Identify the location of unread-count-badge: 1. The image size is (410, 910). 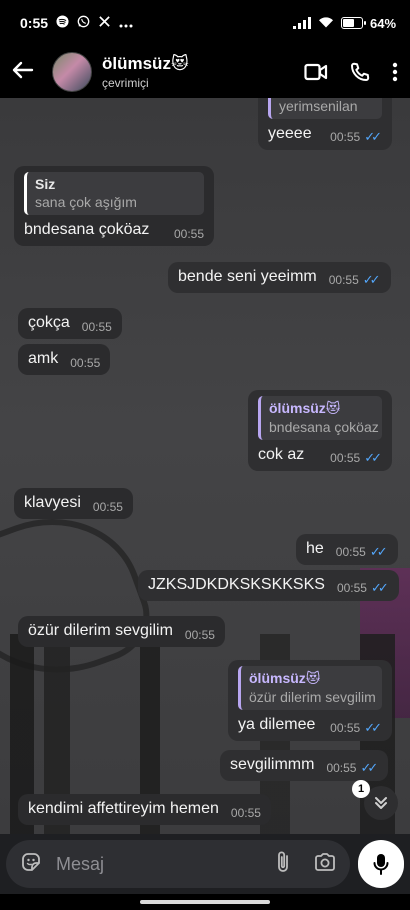
(361, 789).